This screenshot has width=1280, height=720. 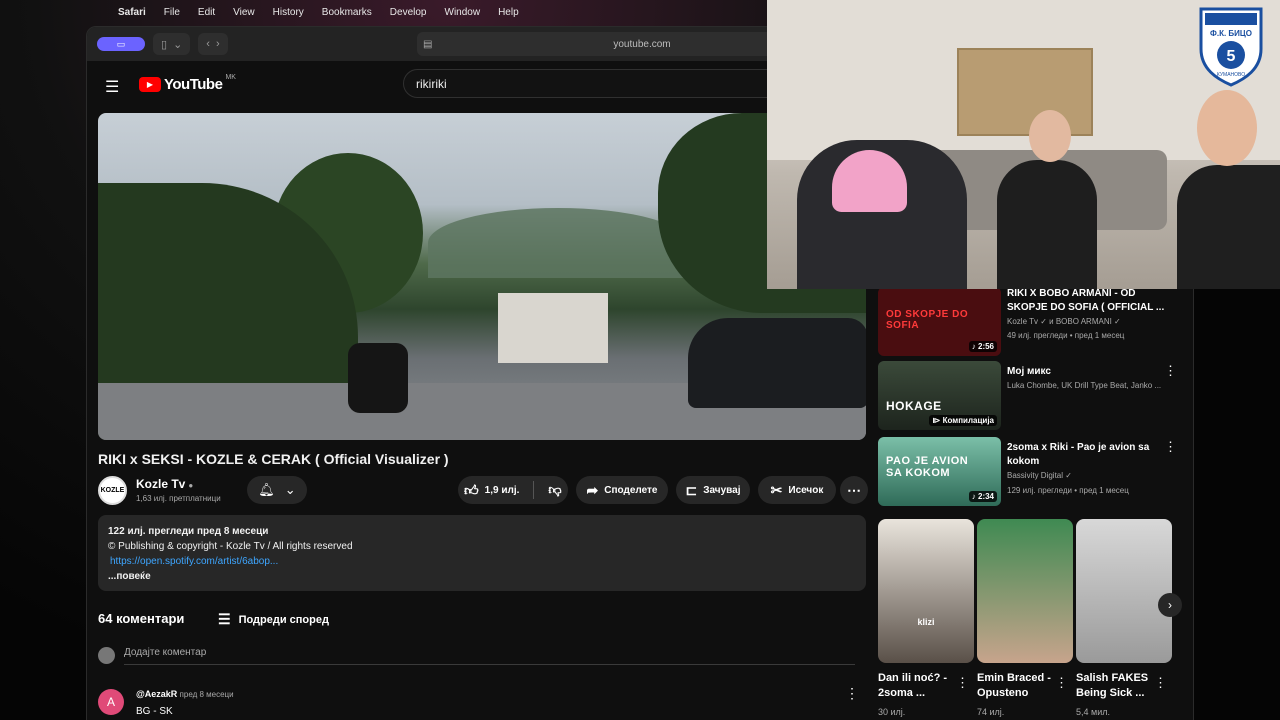 I want to click on short-views: 5,4 мил., so click(x=1093, y=712).